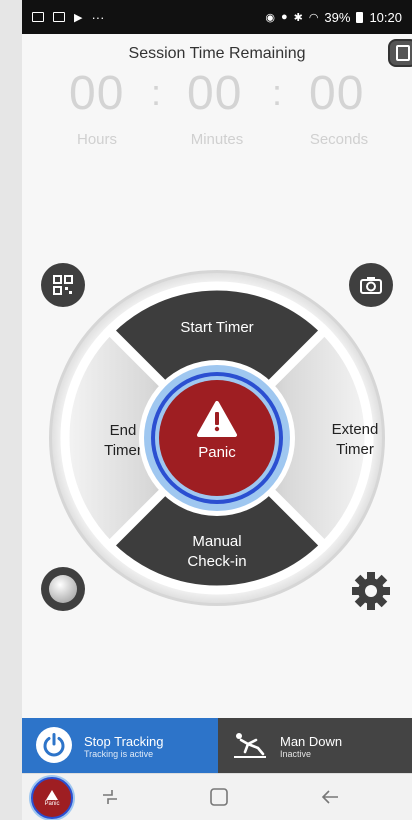  I want to click on more-notifications-icon: ···, so click(98, 17).